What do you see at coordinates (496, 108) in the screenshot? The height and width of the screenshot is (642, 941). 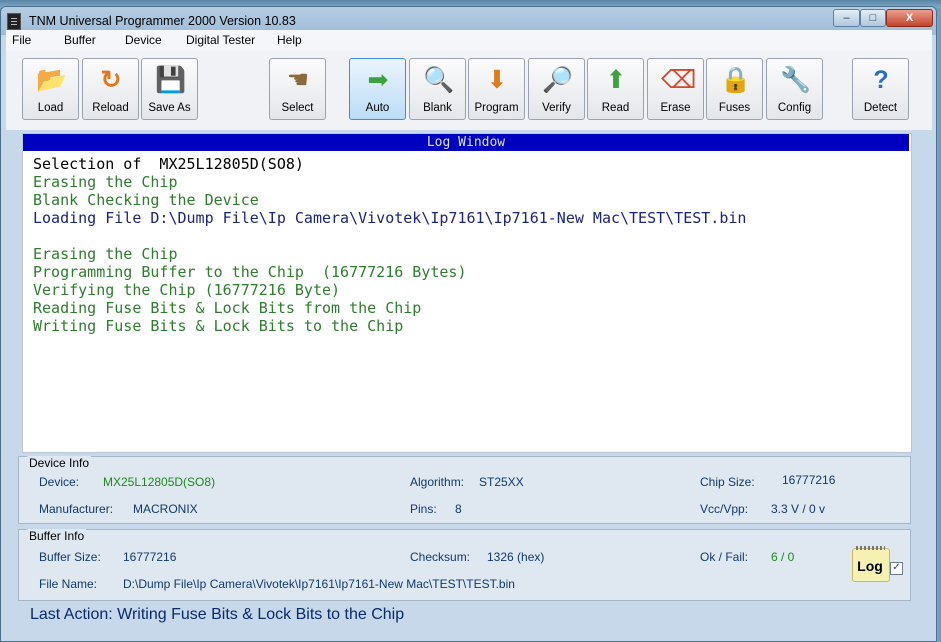 I see `program-label: Program` at bounding box center [496, 108].